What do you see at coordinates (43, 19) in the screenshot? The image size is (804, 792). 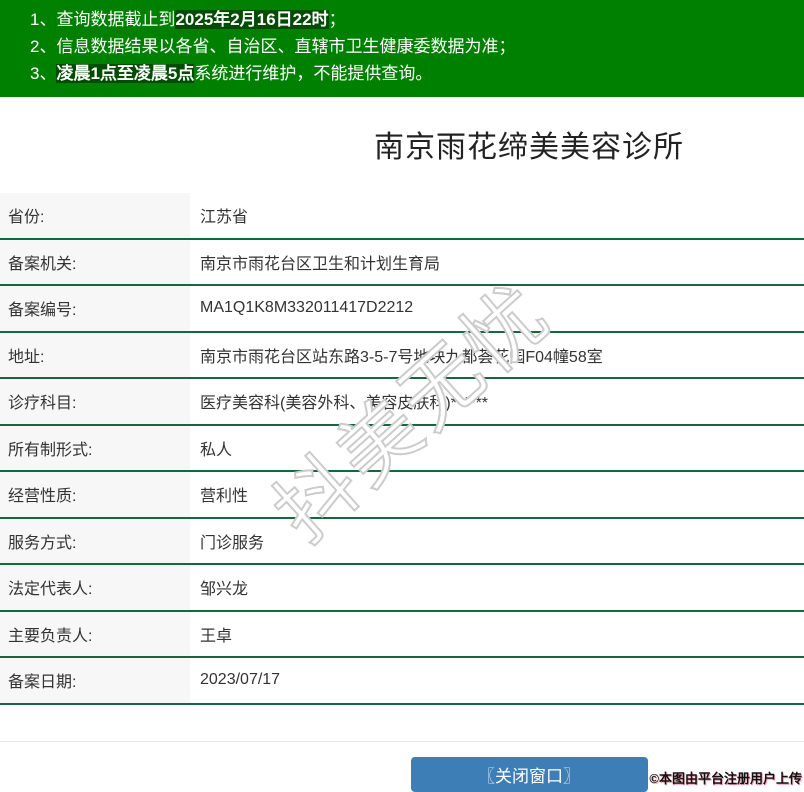 I see `notice-number: 1、` at bounding box center [43, 19].